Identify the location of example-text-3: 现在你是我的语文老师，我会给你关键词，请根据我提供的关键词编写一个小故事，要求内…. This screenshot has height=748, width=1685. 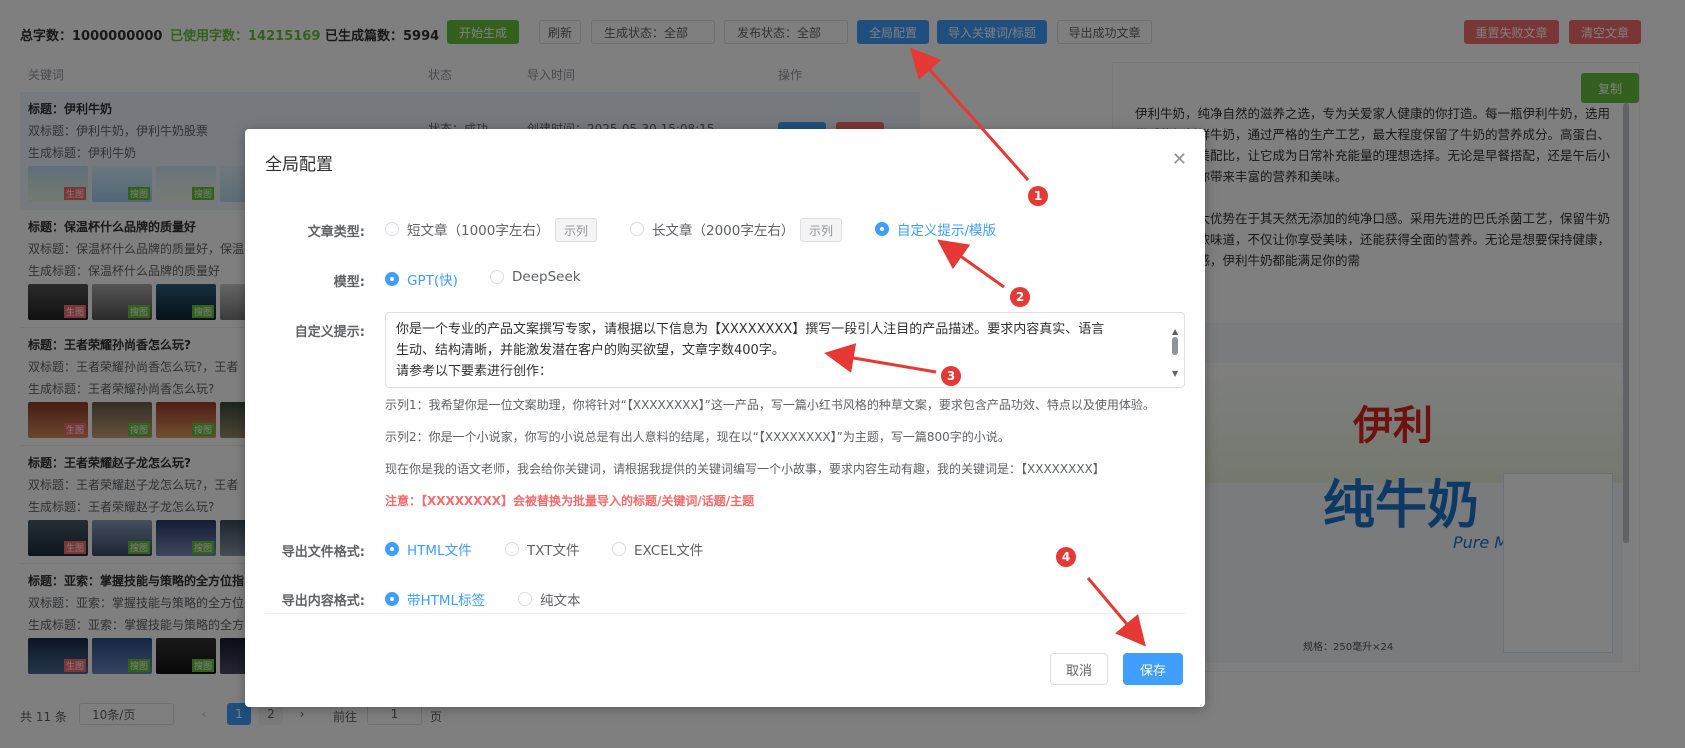
(745, 469).